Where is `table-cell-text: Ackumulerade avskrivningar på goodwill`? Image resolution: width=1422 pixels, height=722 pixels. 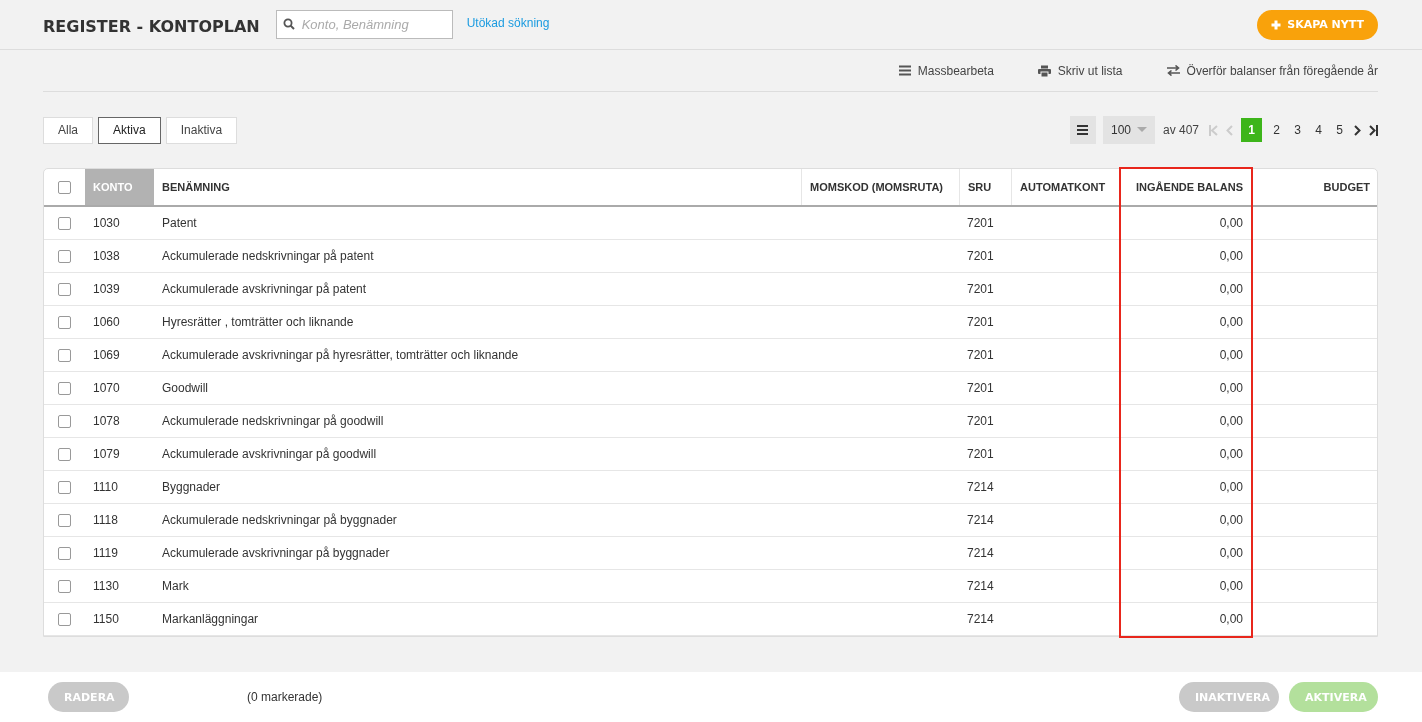 table-cell-text: Ackumulerade avskrivningar på goodwill is located at coordinates (269, 454).